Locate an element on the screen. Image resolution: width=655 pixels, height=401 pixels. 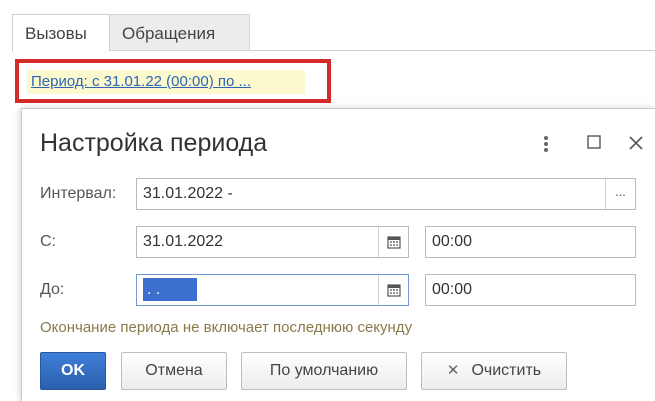
interval-value: 31.01.2022 - is located at coordinates (188, 193).